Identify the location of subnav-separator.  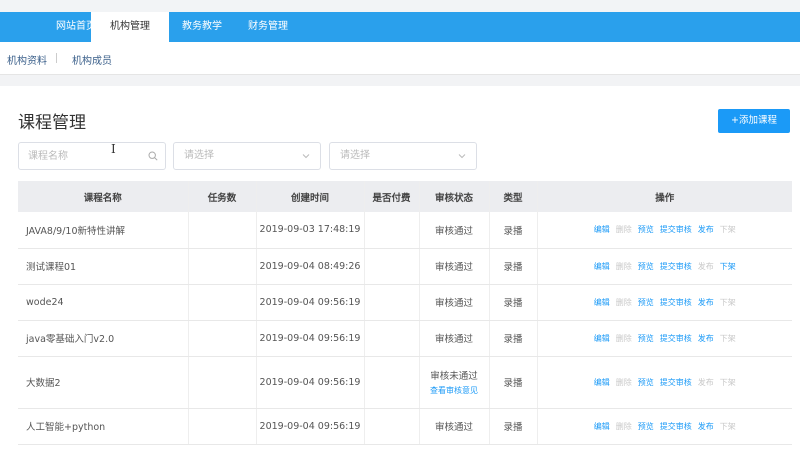
(56, 58).